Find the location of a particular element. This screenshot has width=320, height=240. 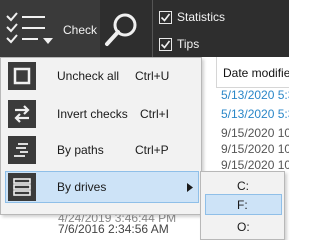

menu-item-label: By paths is located at coordinates (80, 150).